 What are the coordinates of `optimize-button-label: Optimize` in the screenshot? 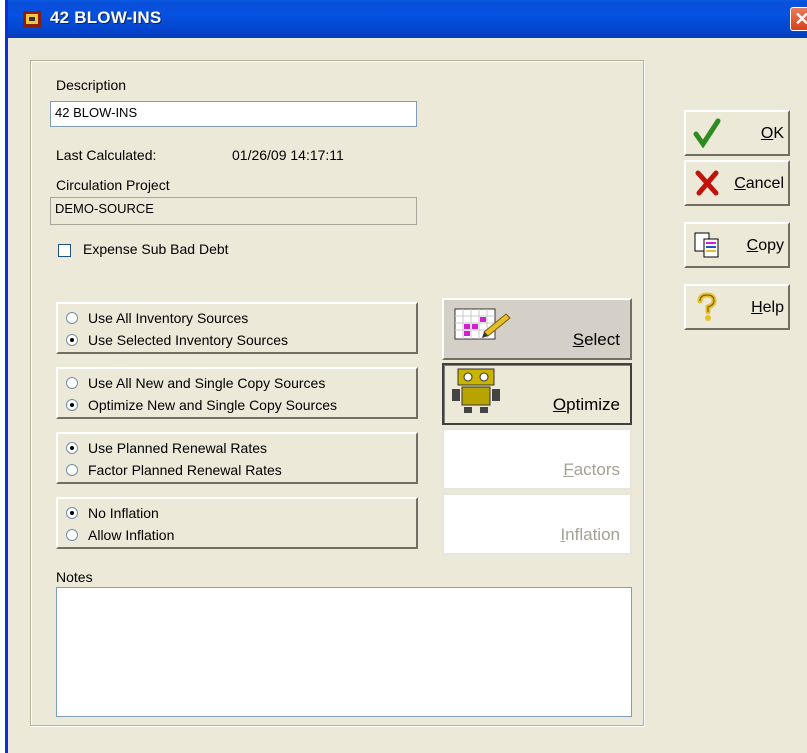 It's located at (586, 405).